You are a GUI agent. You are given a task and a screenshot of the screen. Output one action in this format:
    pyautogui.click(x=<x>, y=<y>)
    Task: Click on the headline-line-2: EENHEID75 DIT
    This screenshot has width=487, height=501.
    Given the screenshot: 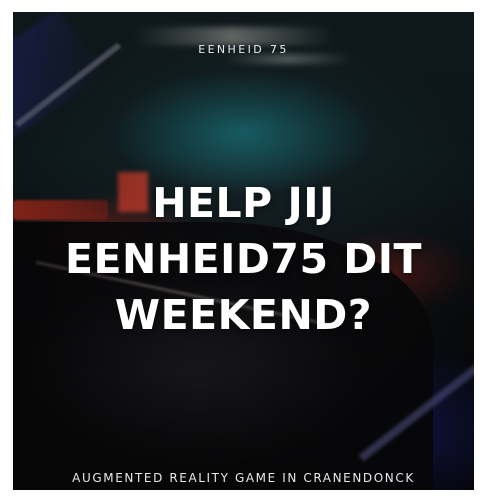 What is the action you would take?
    pyautogui.click(x=243, y=259)
    